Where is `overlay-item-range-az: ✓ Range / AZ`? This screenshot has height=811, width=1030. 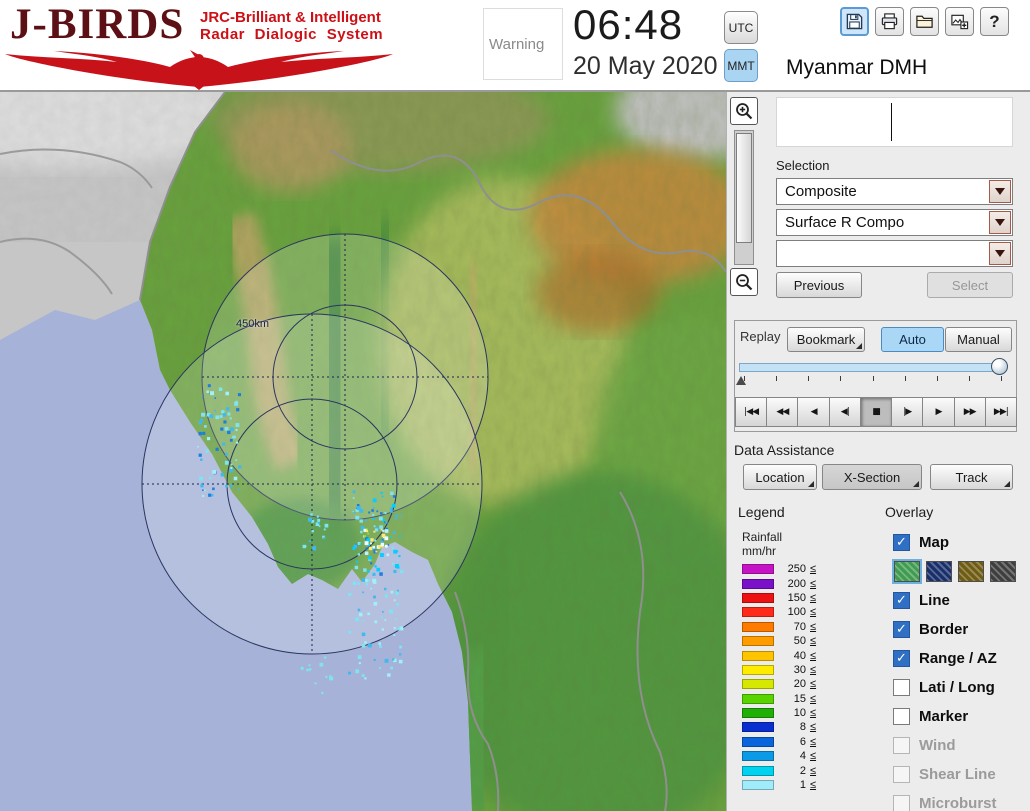
overlay-item-range-az: ✓ Range / AZ is located at coordinates (961, 658).